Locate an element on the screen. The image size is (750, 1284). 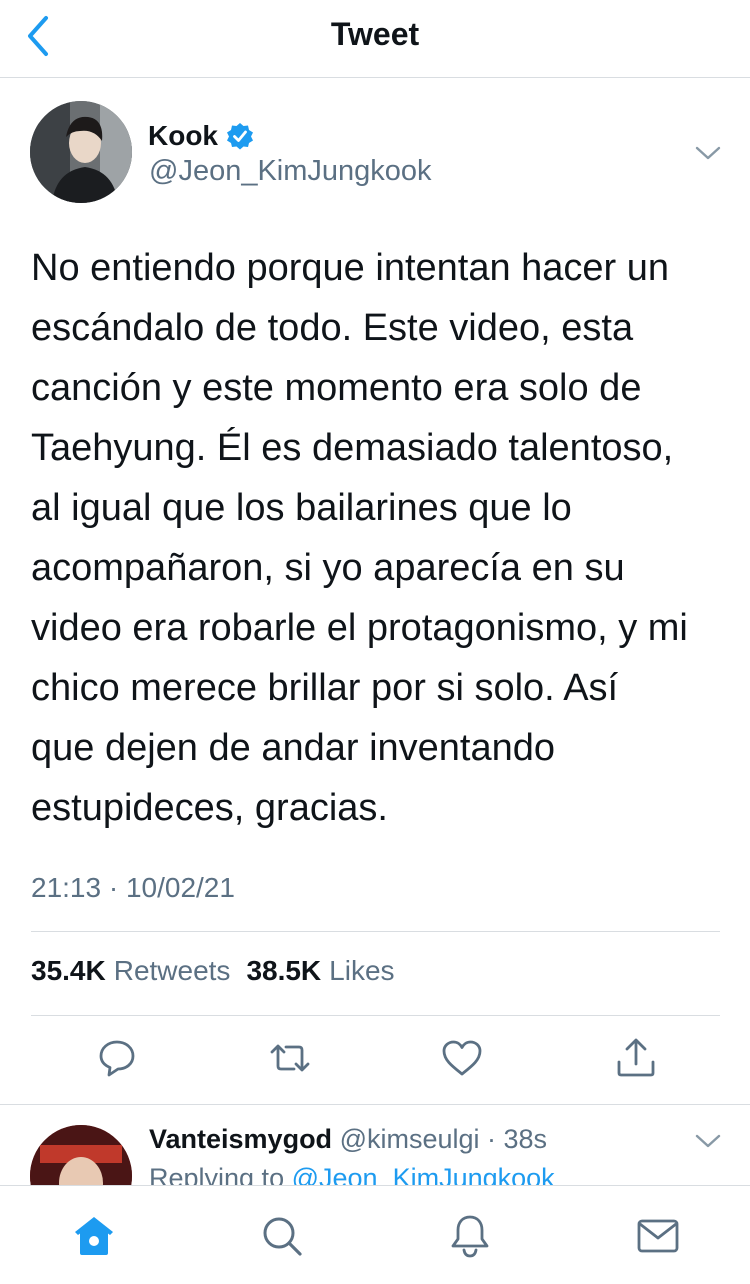
top-navigation-bar: Tweet is located at coordinates (375, 39).